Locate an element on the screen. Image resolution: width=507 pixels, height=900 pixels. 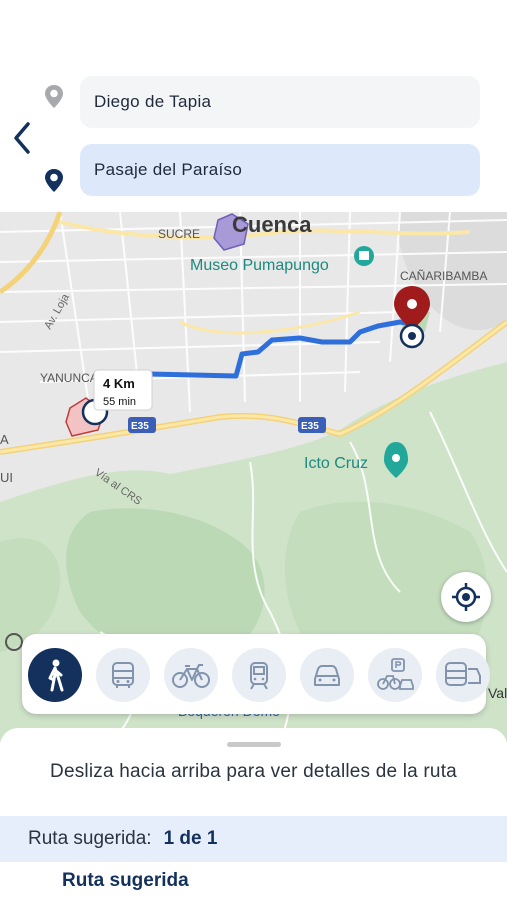
chevron-left-icon is located at coordinates (22, 138).